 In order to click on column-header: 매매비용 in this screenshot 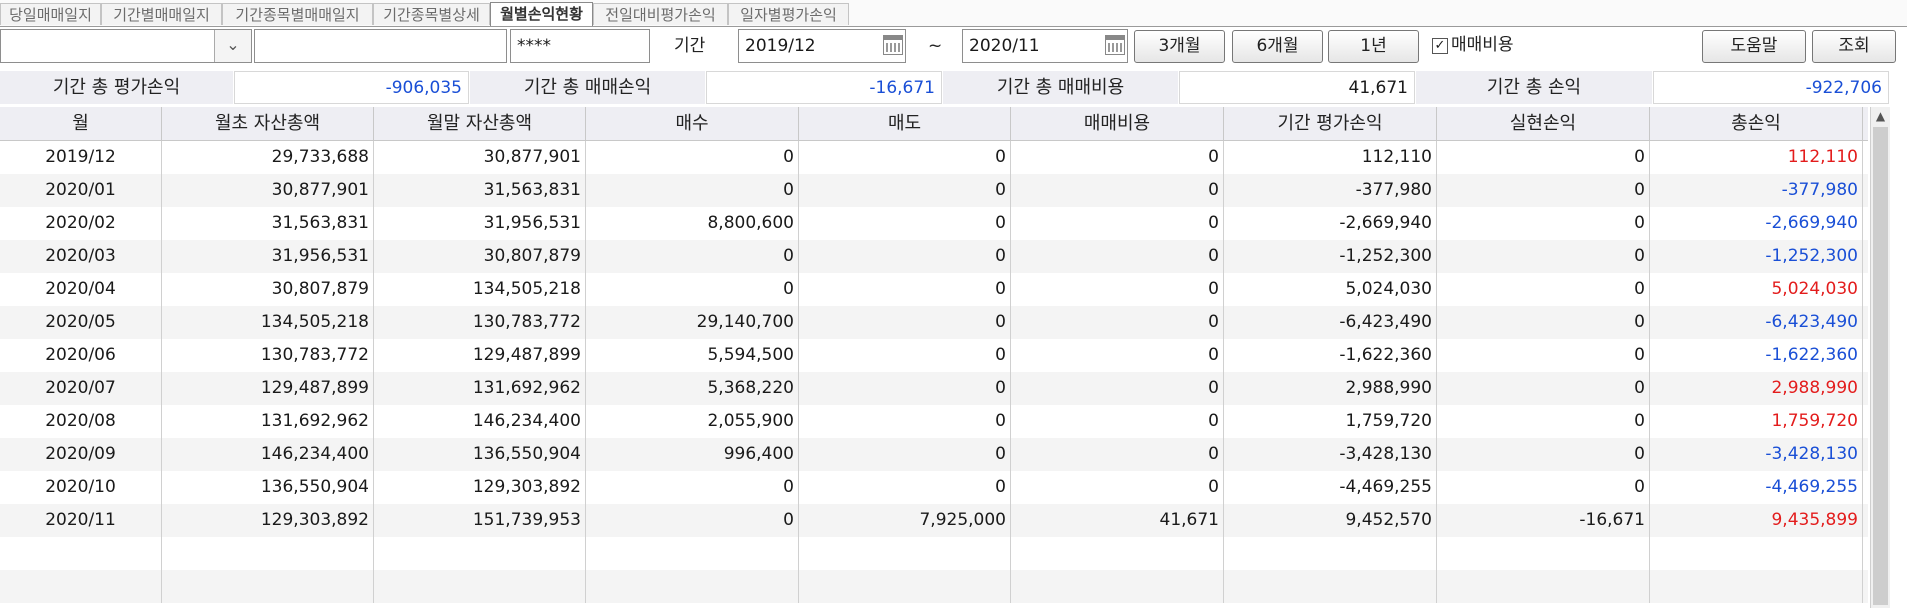, I will do `click(1117, 123)`.